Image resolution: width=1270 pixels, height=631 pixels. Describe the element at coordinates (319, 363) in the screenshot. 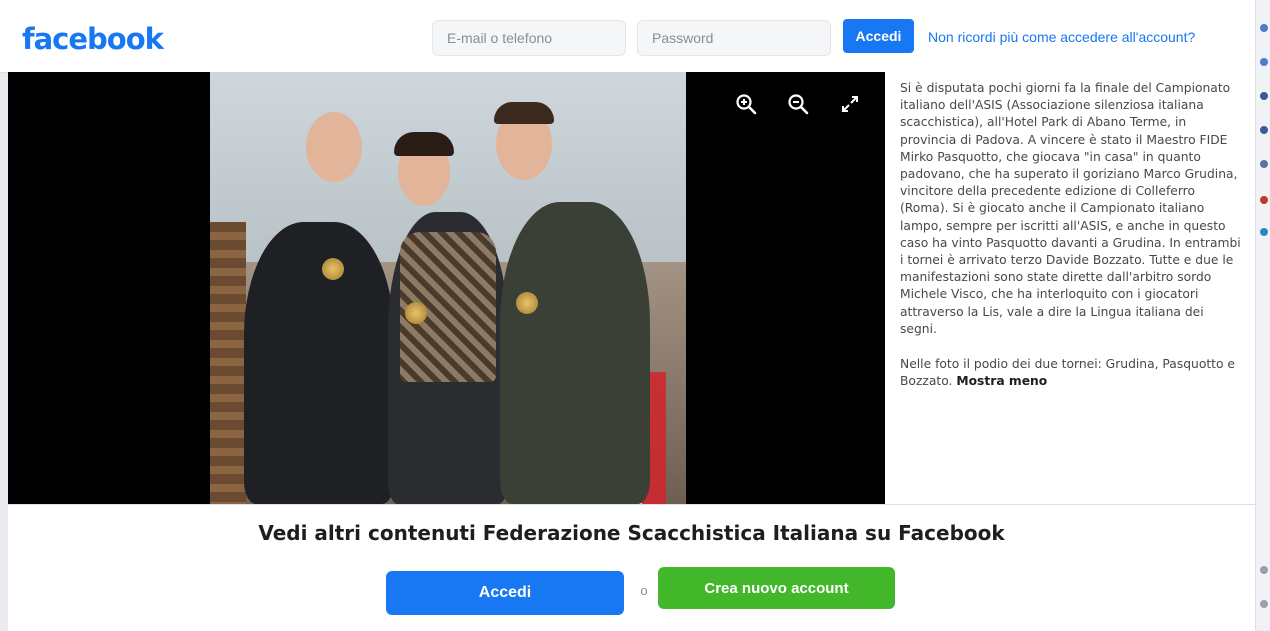

I see `photo-person-left` at that location.